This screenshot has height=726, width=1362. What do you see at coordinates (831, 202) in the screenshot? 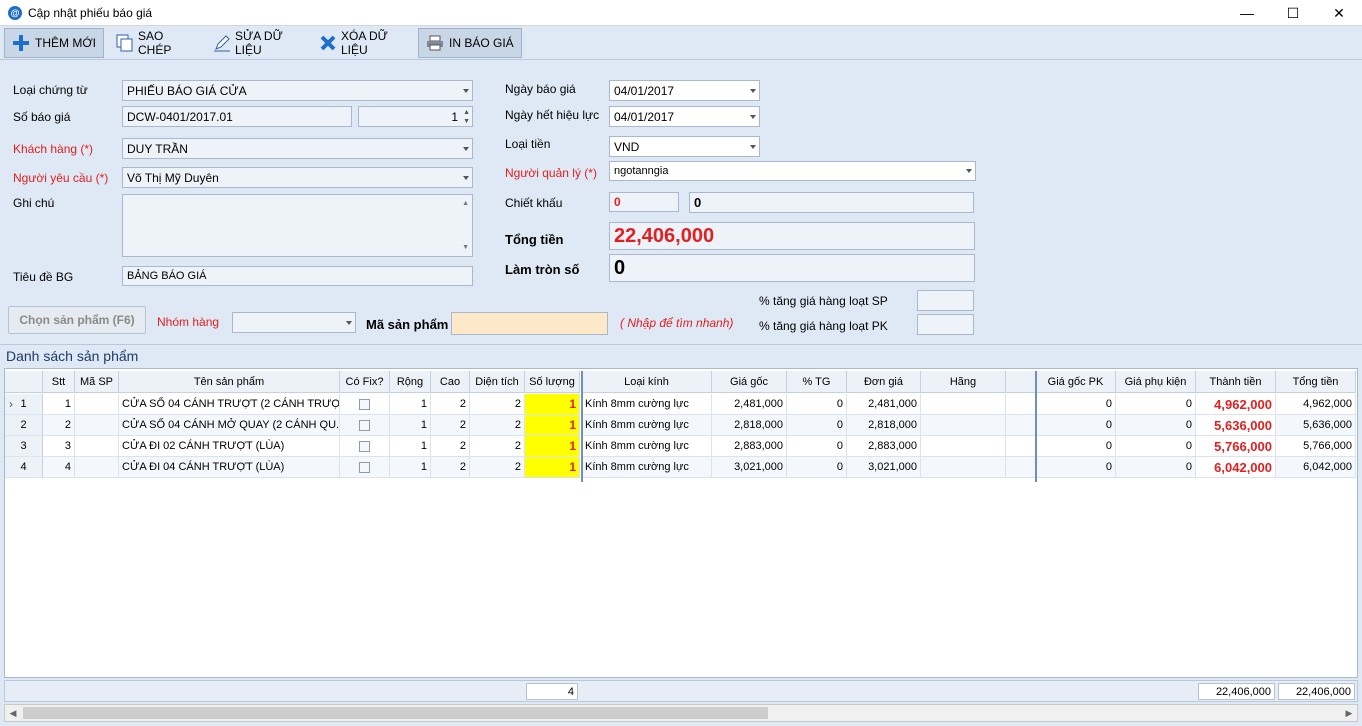
I see `discount-amount-field: 0` at bounding box center [831, 202].